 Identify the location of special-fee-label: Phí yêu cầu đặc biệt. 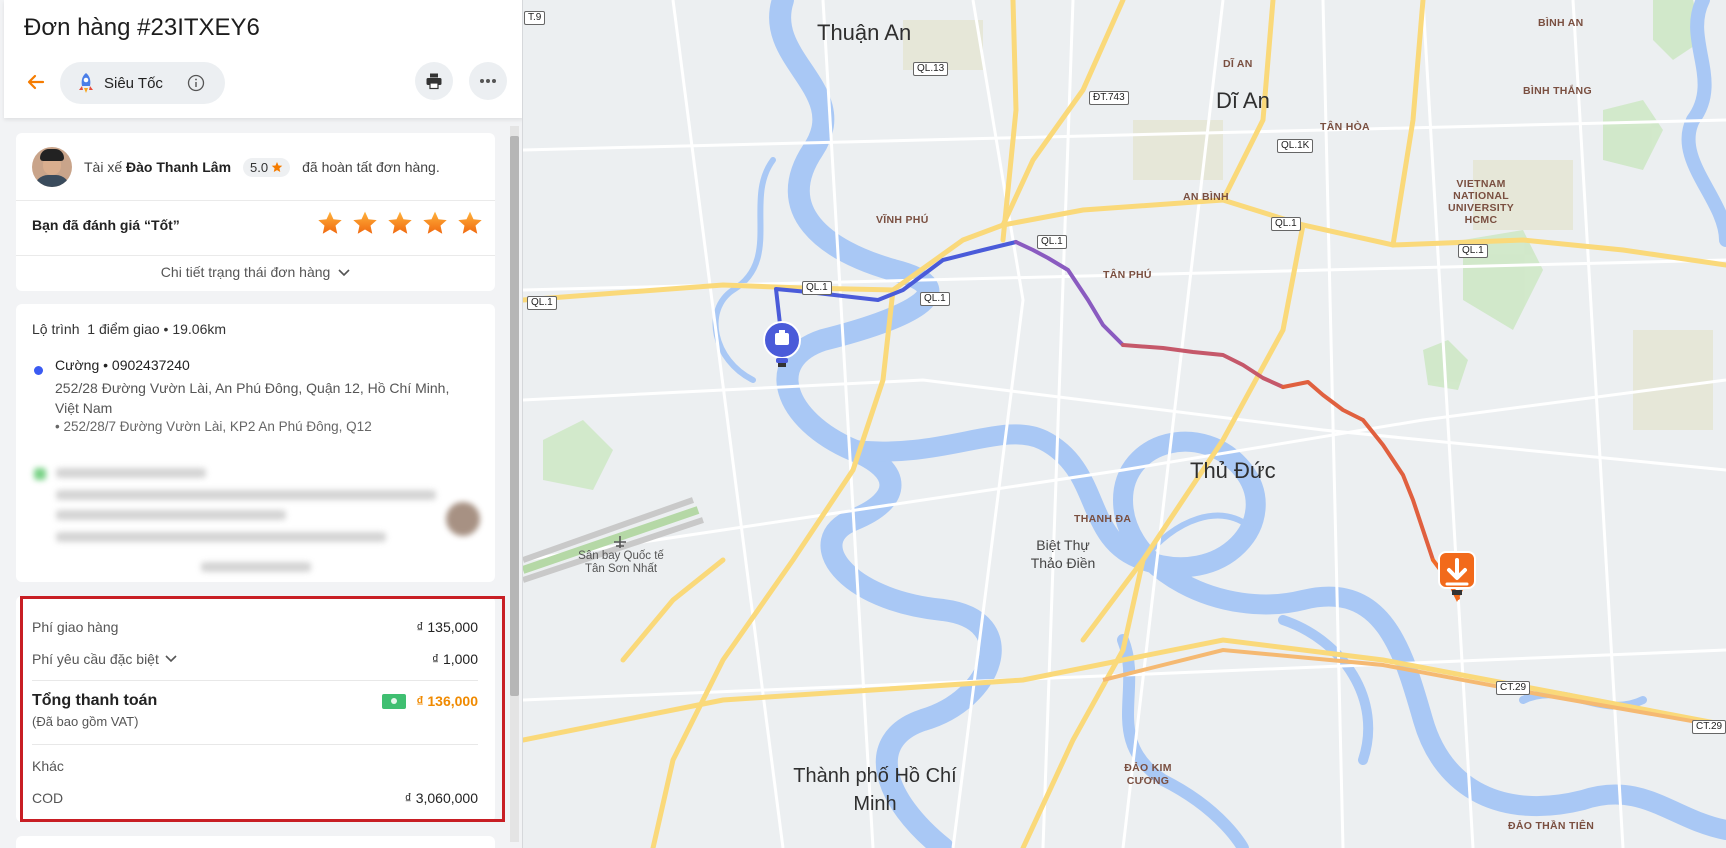
(95, 659).